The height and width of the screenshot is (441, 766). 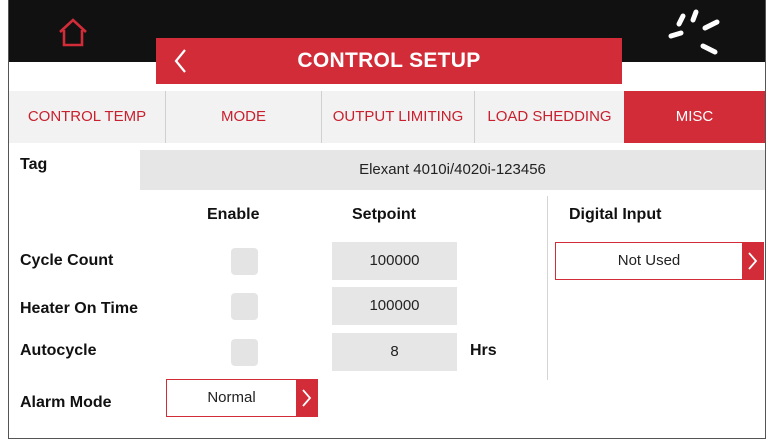 What do you see at coordinates (398, 117) in the screenshot?
I see `tab-output-limiting: OUTPUT LIMITING` at bounding box center [398, 117].